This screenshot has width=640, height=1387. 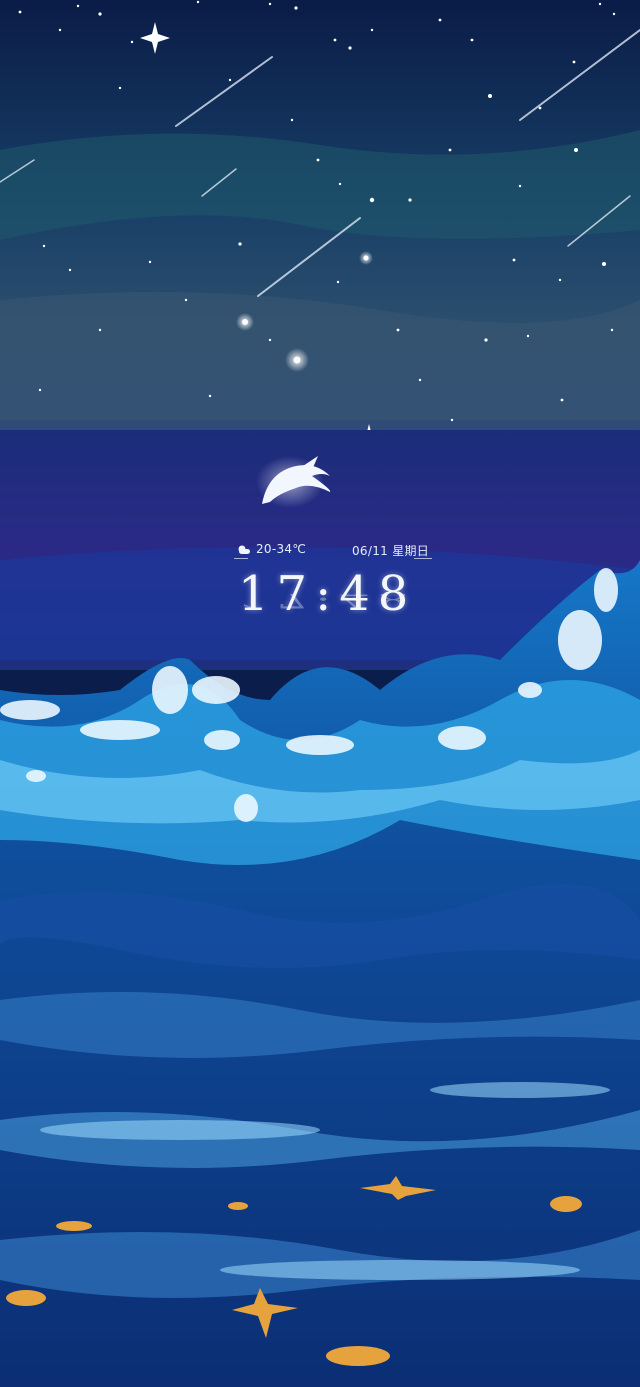 I want to click on temperature-range: 20-34℃, so click(x=281, y=549).